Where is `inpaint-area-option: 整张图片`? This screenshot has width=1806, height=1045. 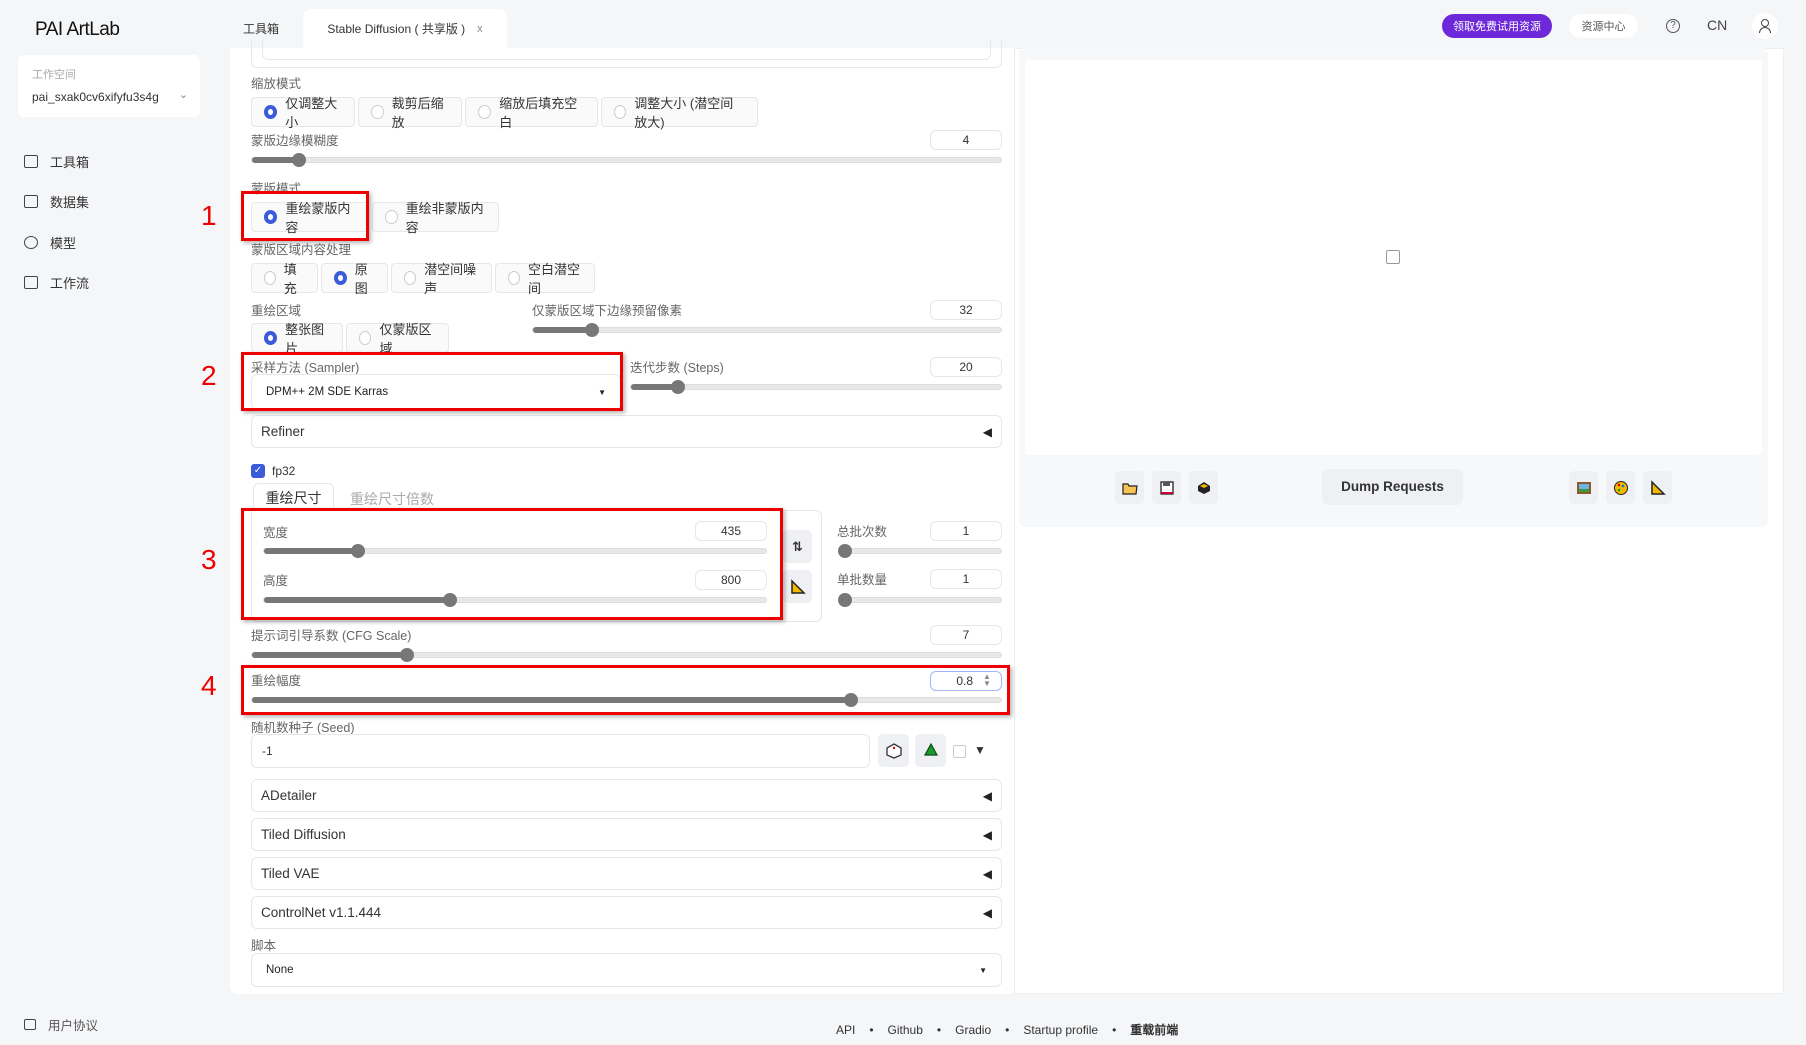
inpaint-area-option: 整张图片 is located at coordinates (297, 339).